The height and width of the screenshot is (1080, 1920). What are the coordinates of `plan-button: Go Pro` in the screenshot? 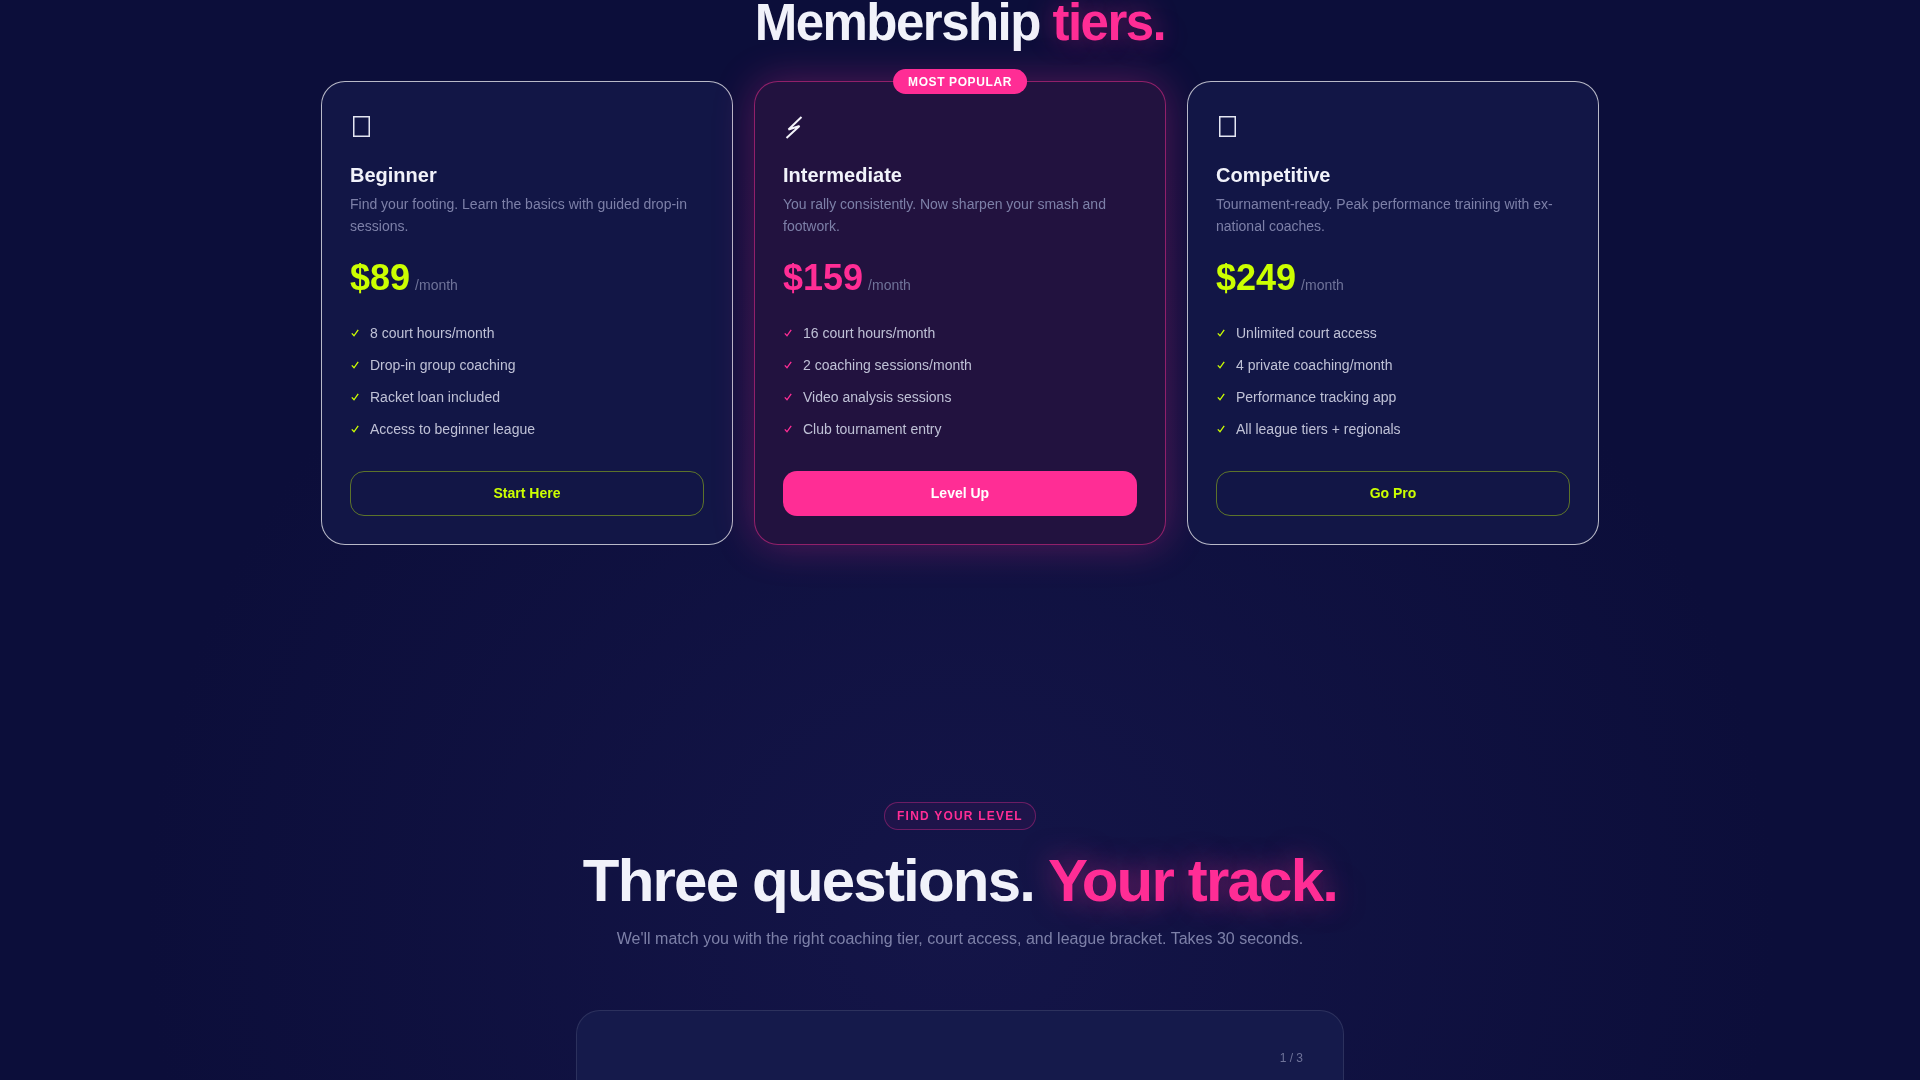 It's located at (1393, 493).